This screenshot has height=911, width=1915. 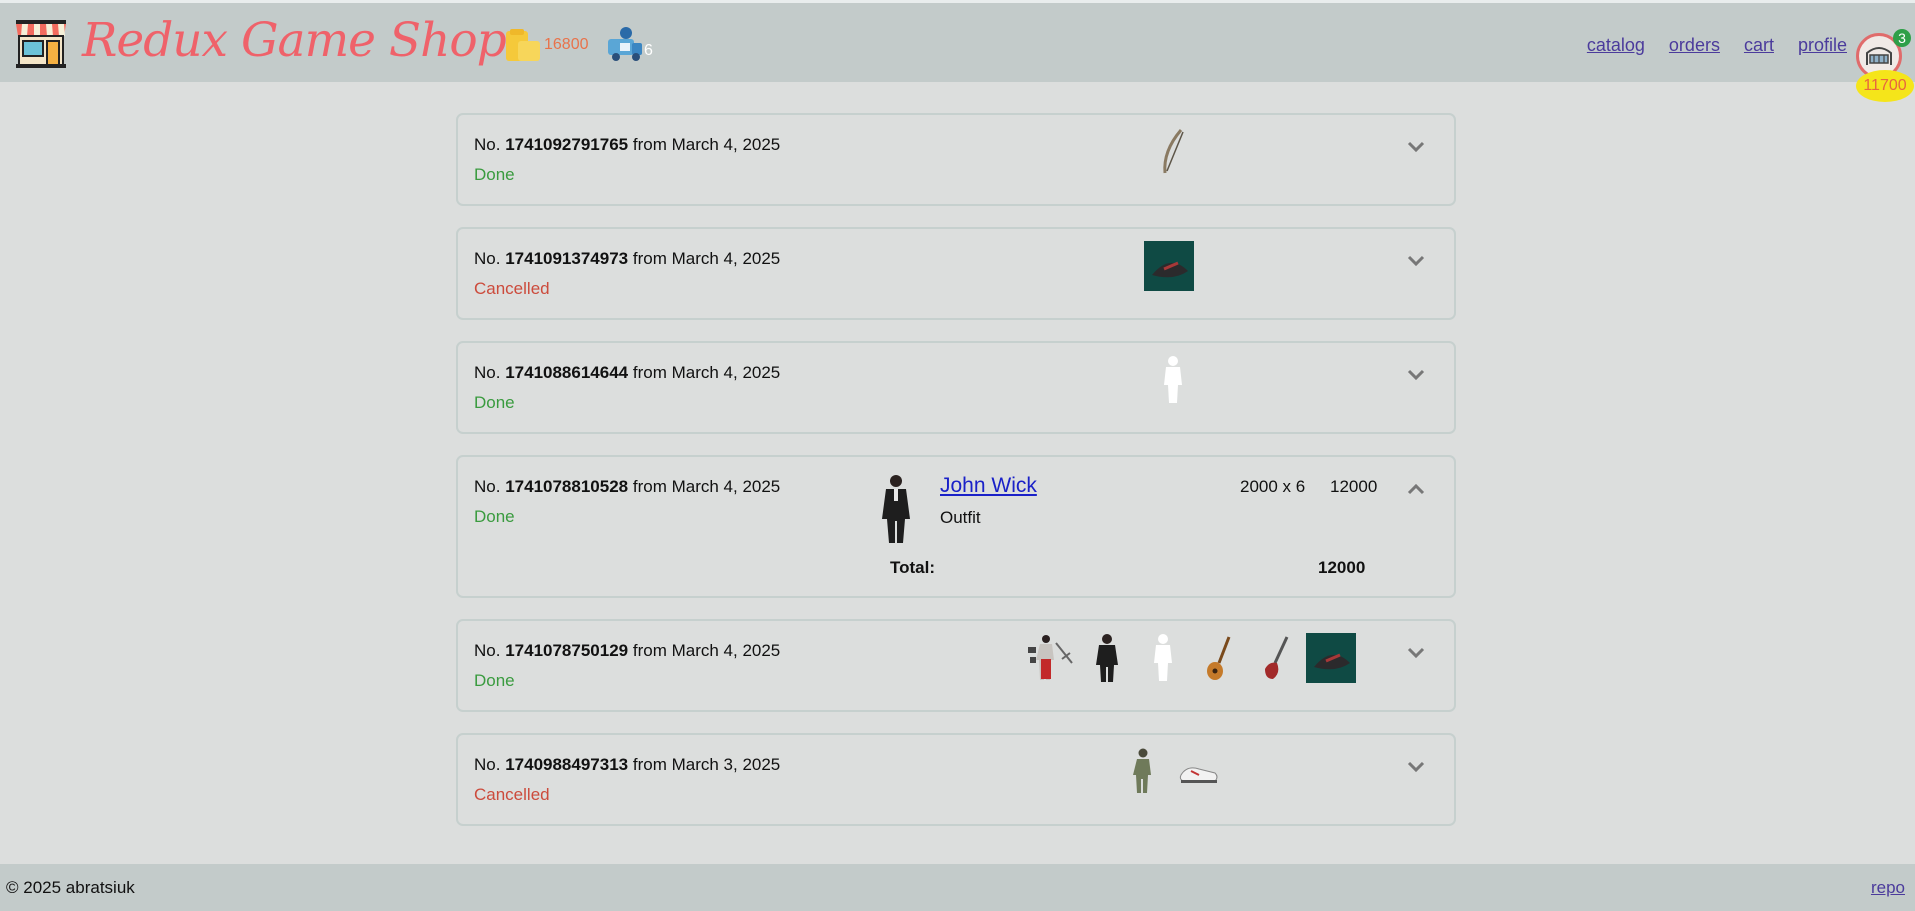 I want to click on total-label: Total:, so click(x=913, y=567).